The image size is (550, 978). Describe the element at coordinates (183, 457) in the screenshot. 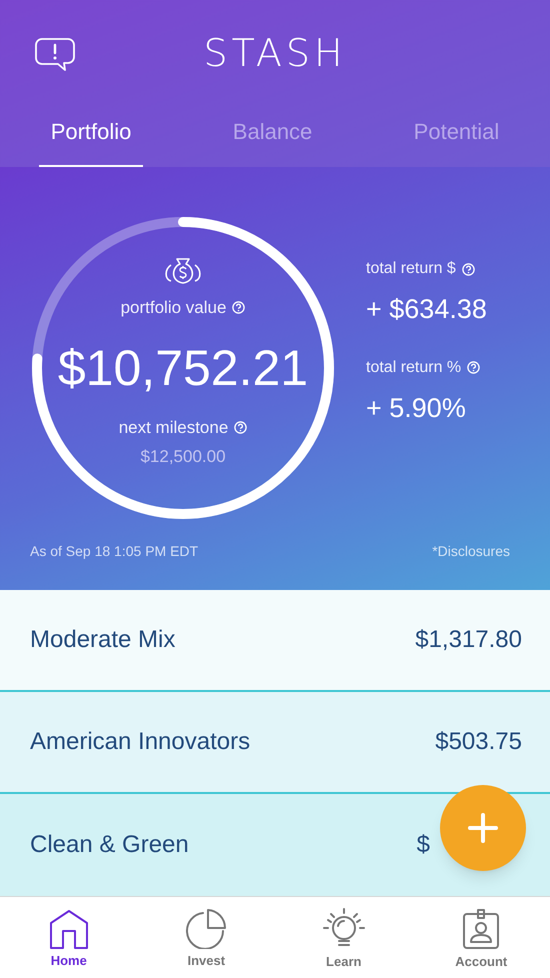

I see `next-milestone-value: $12,500.00` at that location.